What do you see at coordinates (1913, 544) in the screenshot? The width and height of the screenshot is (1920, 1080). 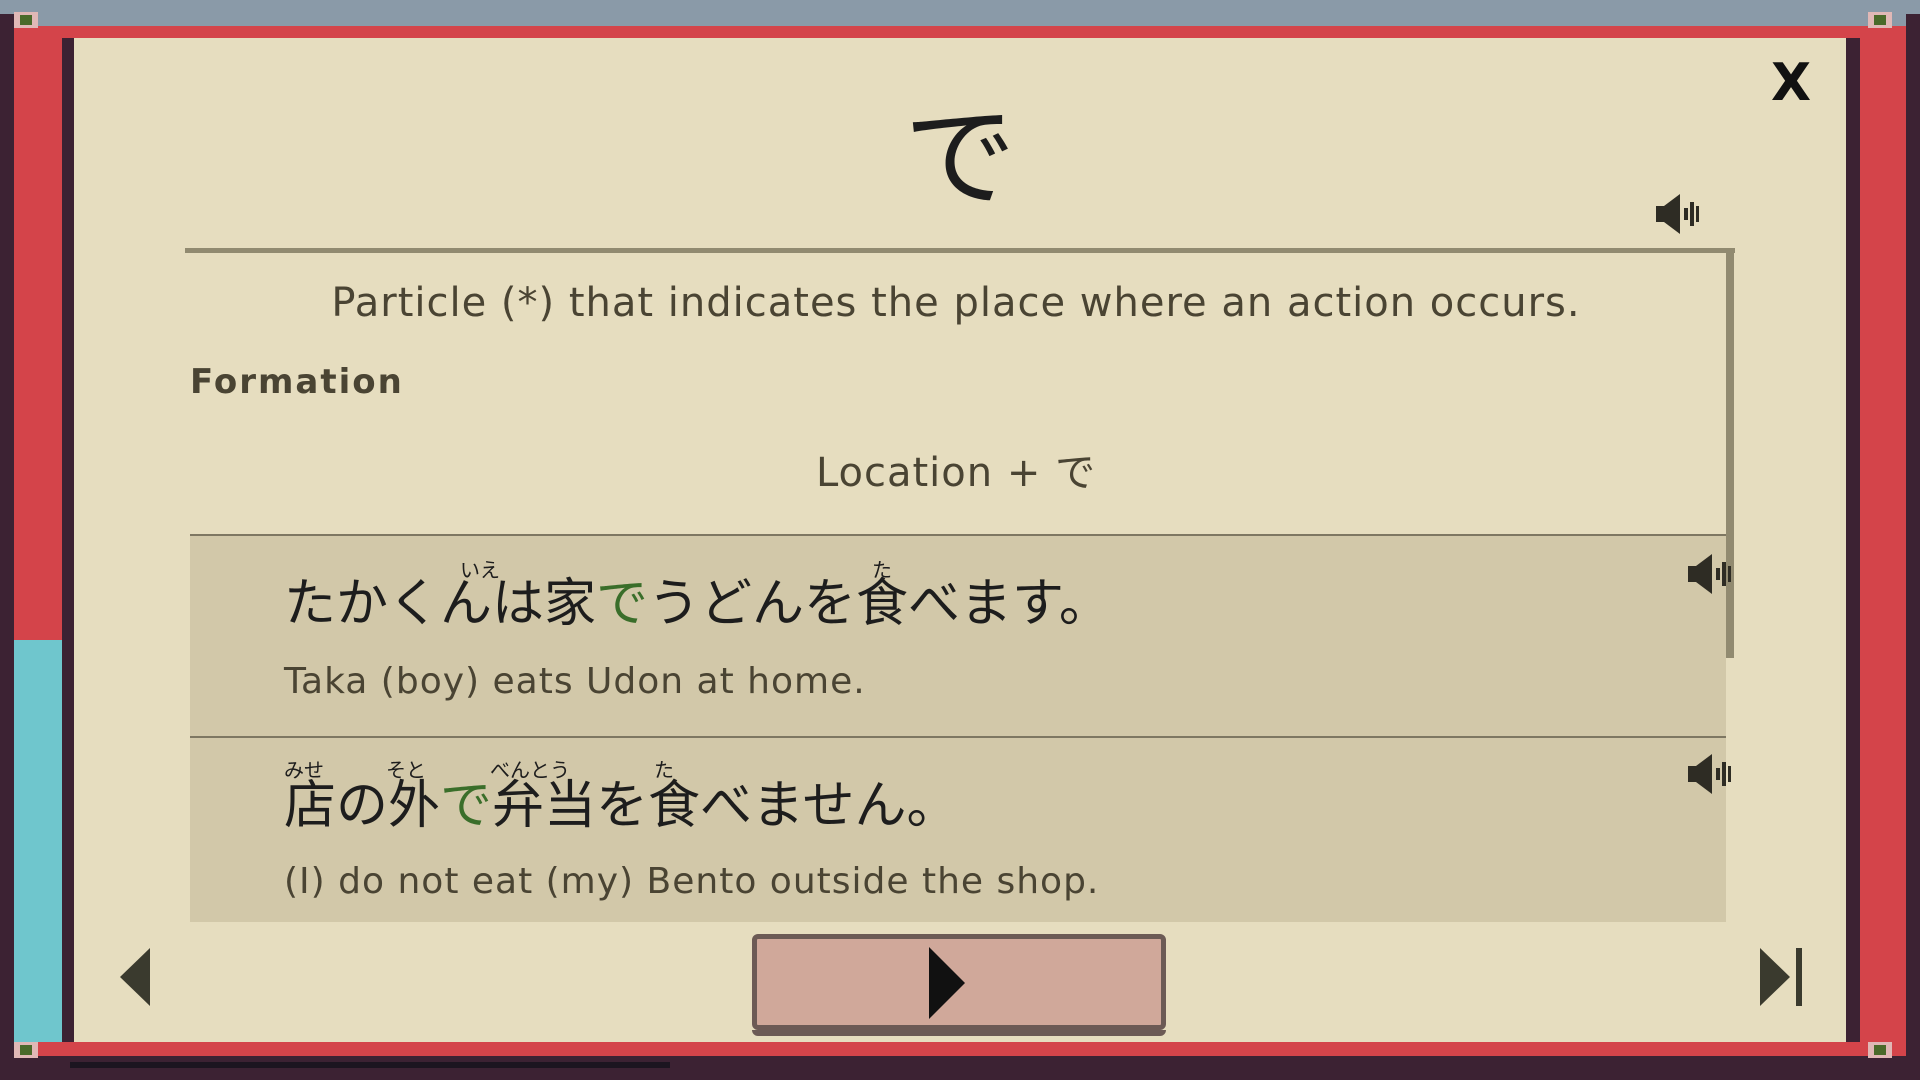 I see `frame-edge-right` at bounding box center [1913, 544].